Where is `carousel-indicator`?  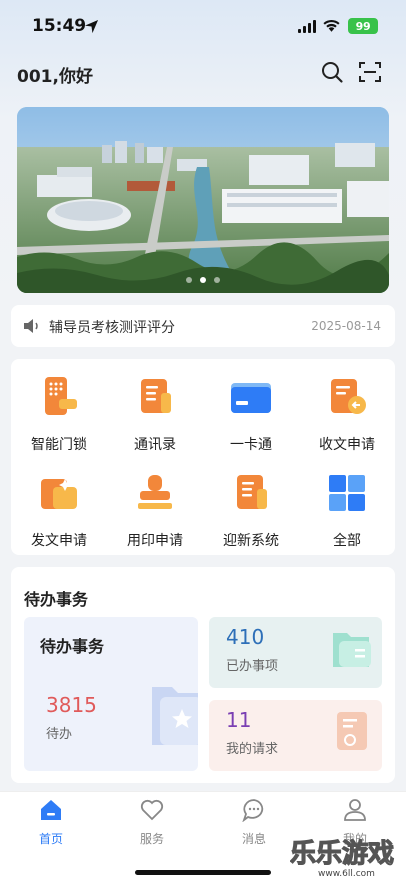 carousel-indicator is located at coordinates (203, 280).